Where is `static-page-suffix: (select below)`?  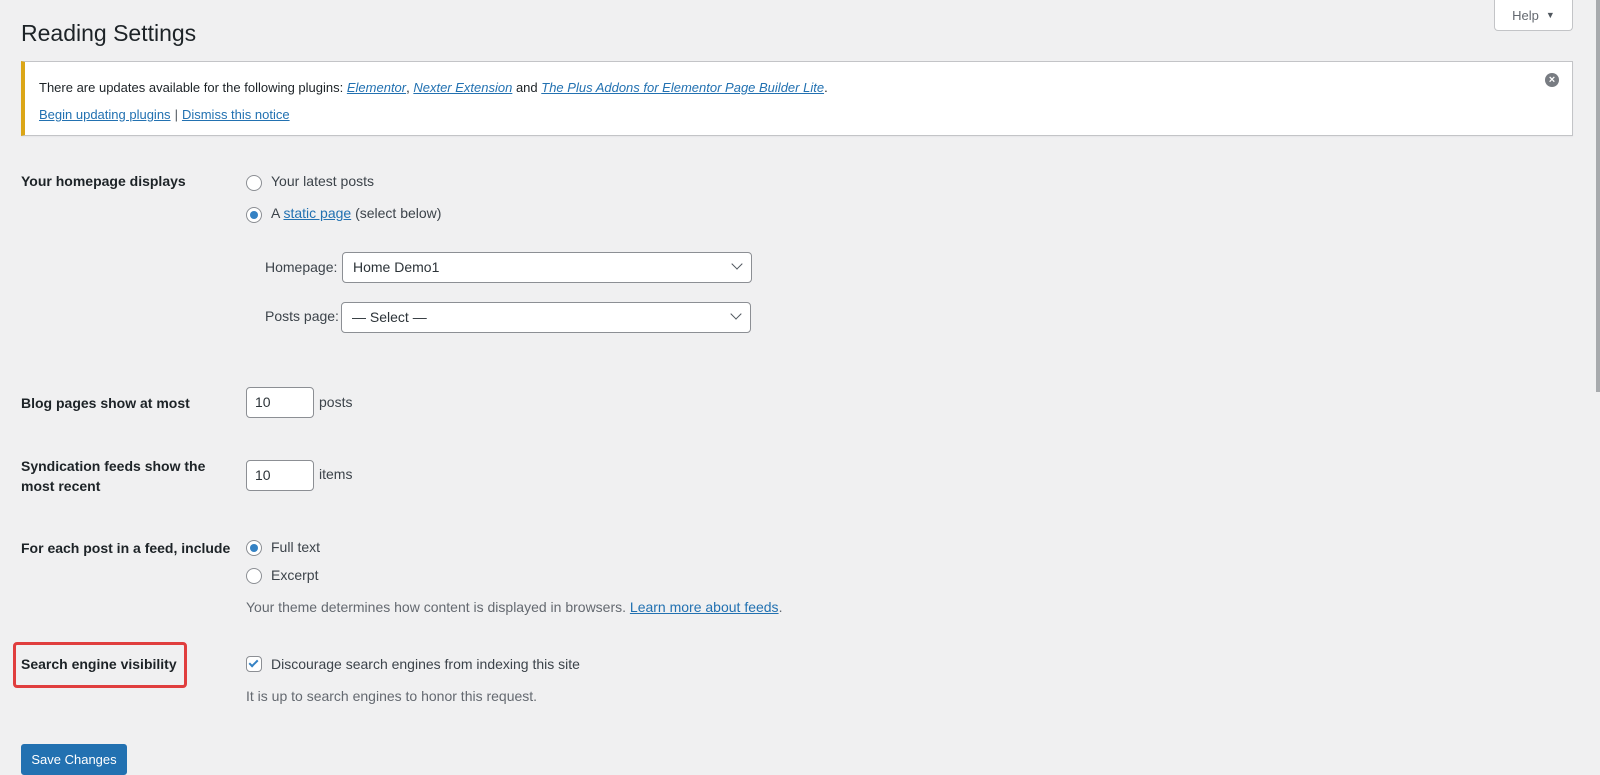
static-page-suffix: (select below) is located at coordinates (396, 213).